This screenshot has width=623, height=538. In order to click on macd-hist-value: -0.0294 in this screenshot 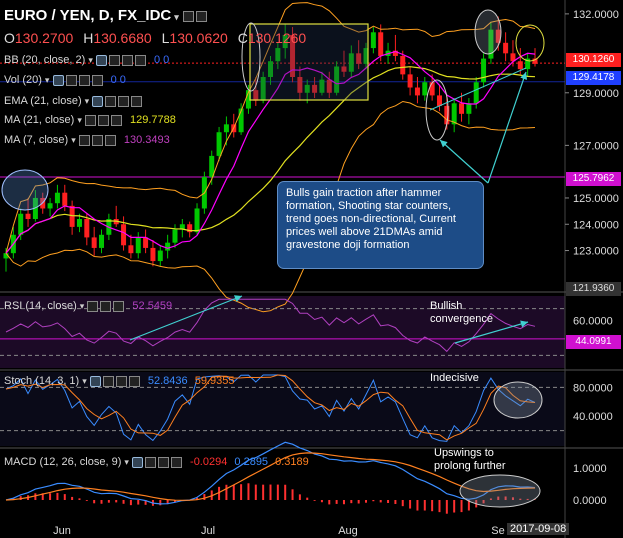, I will do `click(209, 462)`.